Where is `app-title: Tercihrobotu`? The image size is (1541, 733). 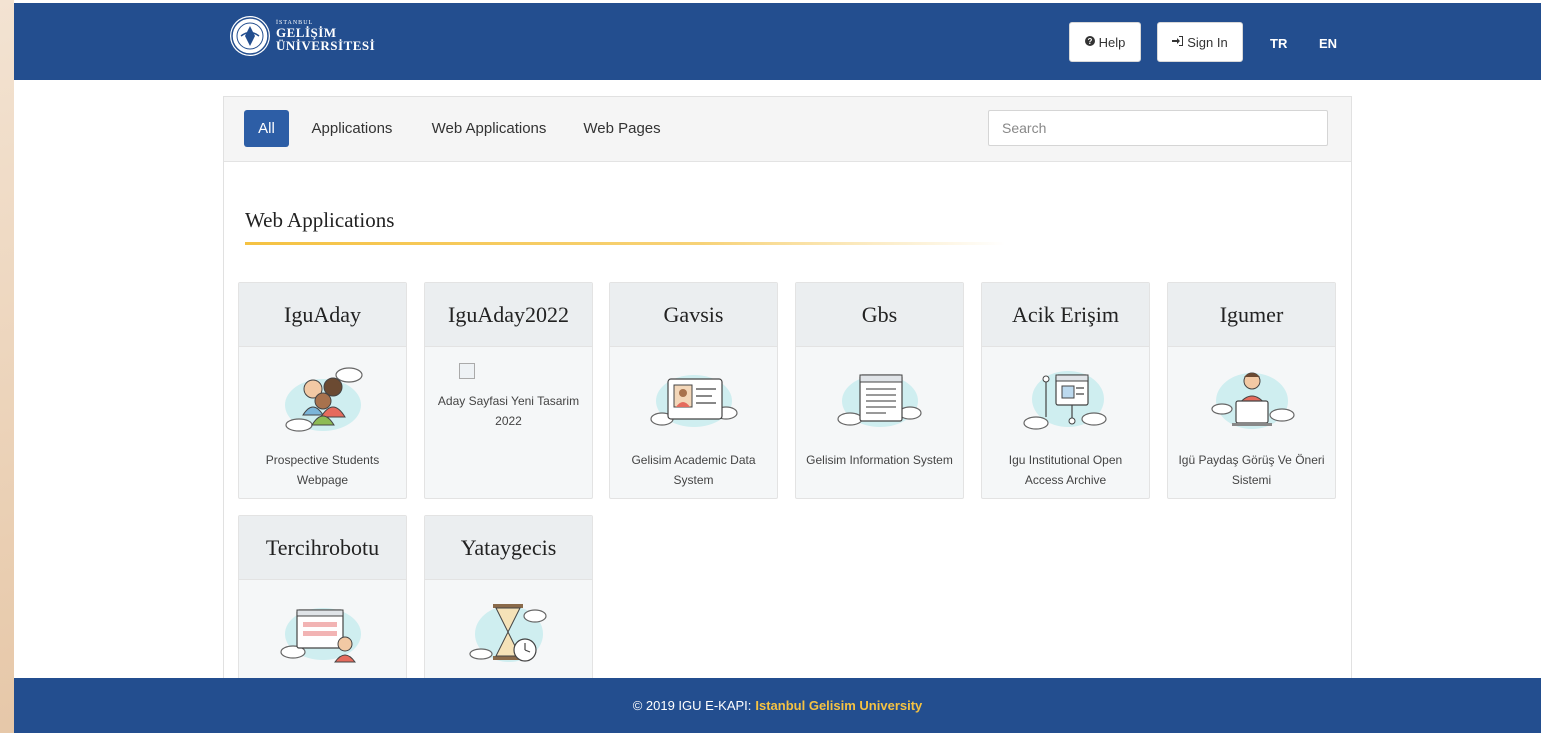
app-title: Tercihrobotu is located at coordinates (322, 548).